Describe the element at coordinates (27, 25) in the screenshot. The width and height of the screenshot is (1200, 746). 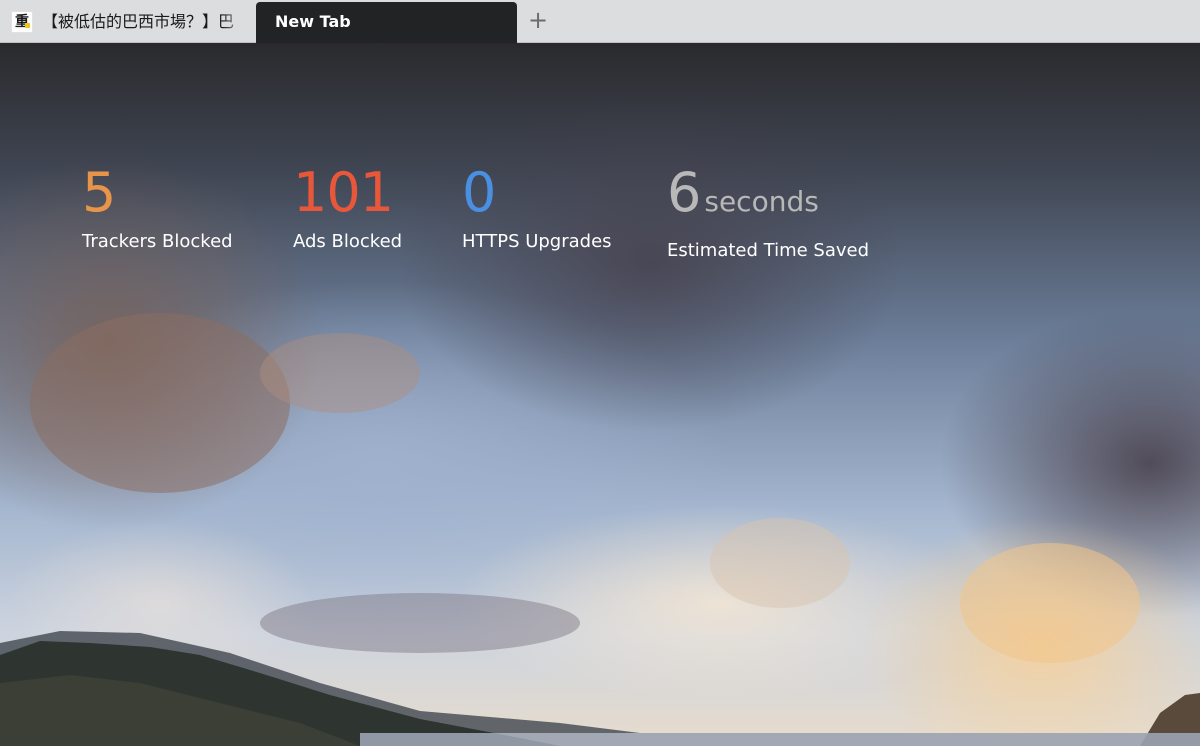
I see `favicon-accent-icon` at that location.